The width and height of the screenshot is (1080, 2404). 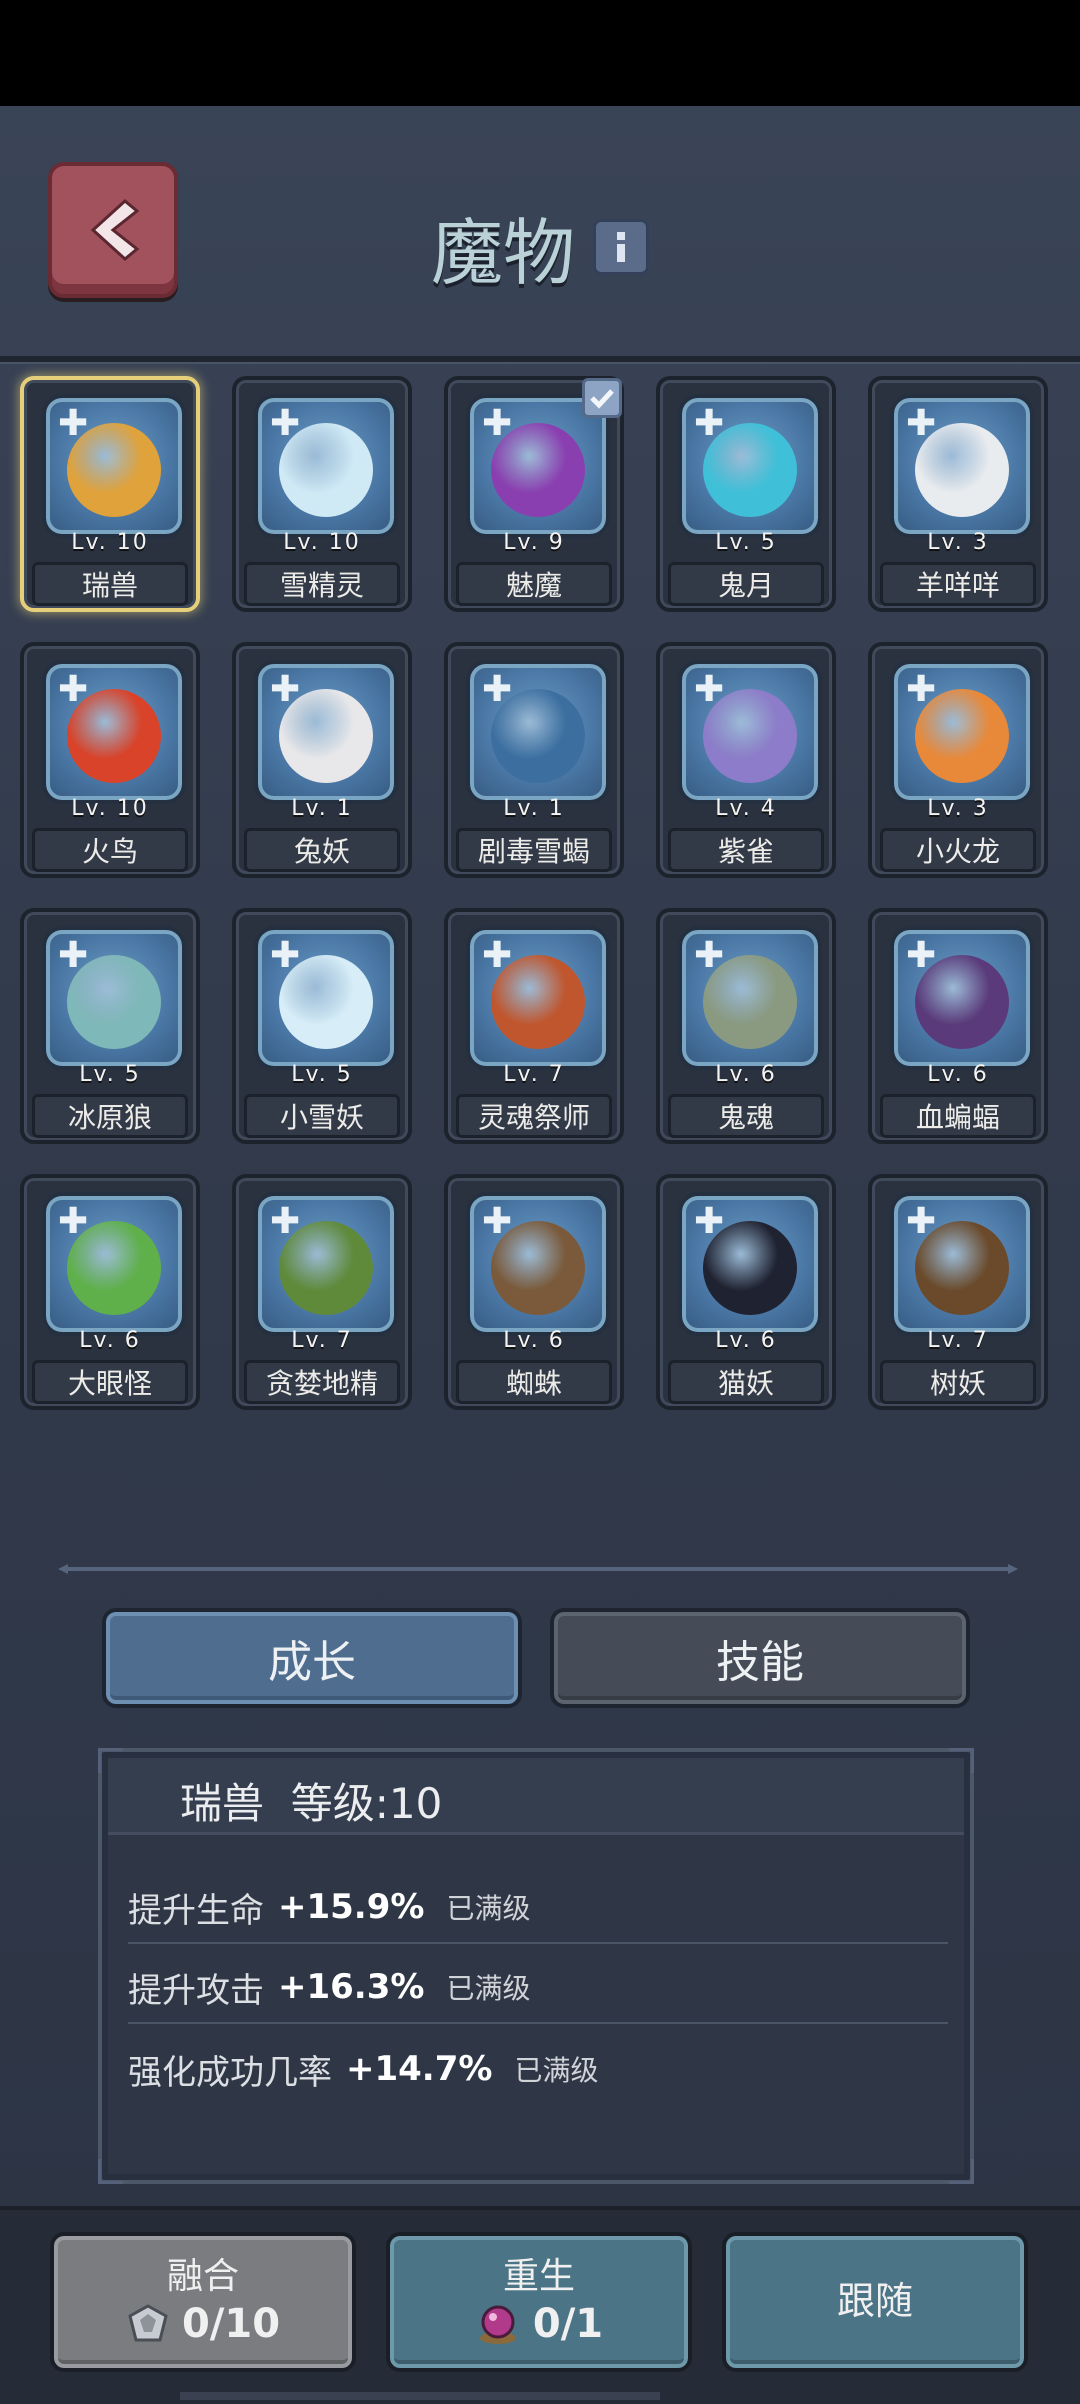 What do you see at coordinates (538, 1988) in the screenshot?
I see `stat-row-attack: 提升攻击 +16.3% 已满级` at bounding box center [538, 1988].